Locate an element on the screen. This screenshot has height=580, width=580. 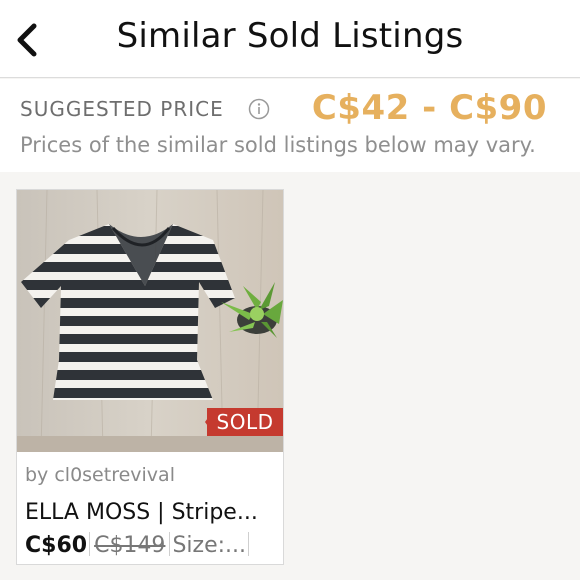
info-icon is located at coordinates (259, 109).